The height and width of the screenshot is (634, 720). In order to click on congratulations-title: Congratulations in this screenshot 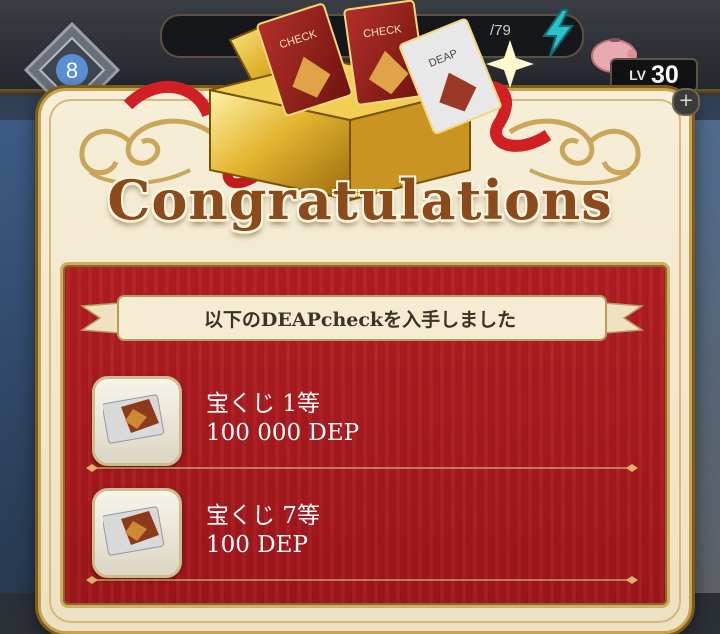, I will do `click(360, 200)`.